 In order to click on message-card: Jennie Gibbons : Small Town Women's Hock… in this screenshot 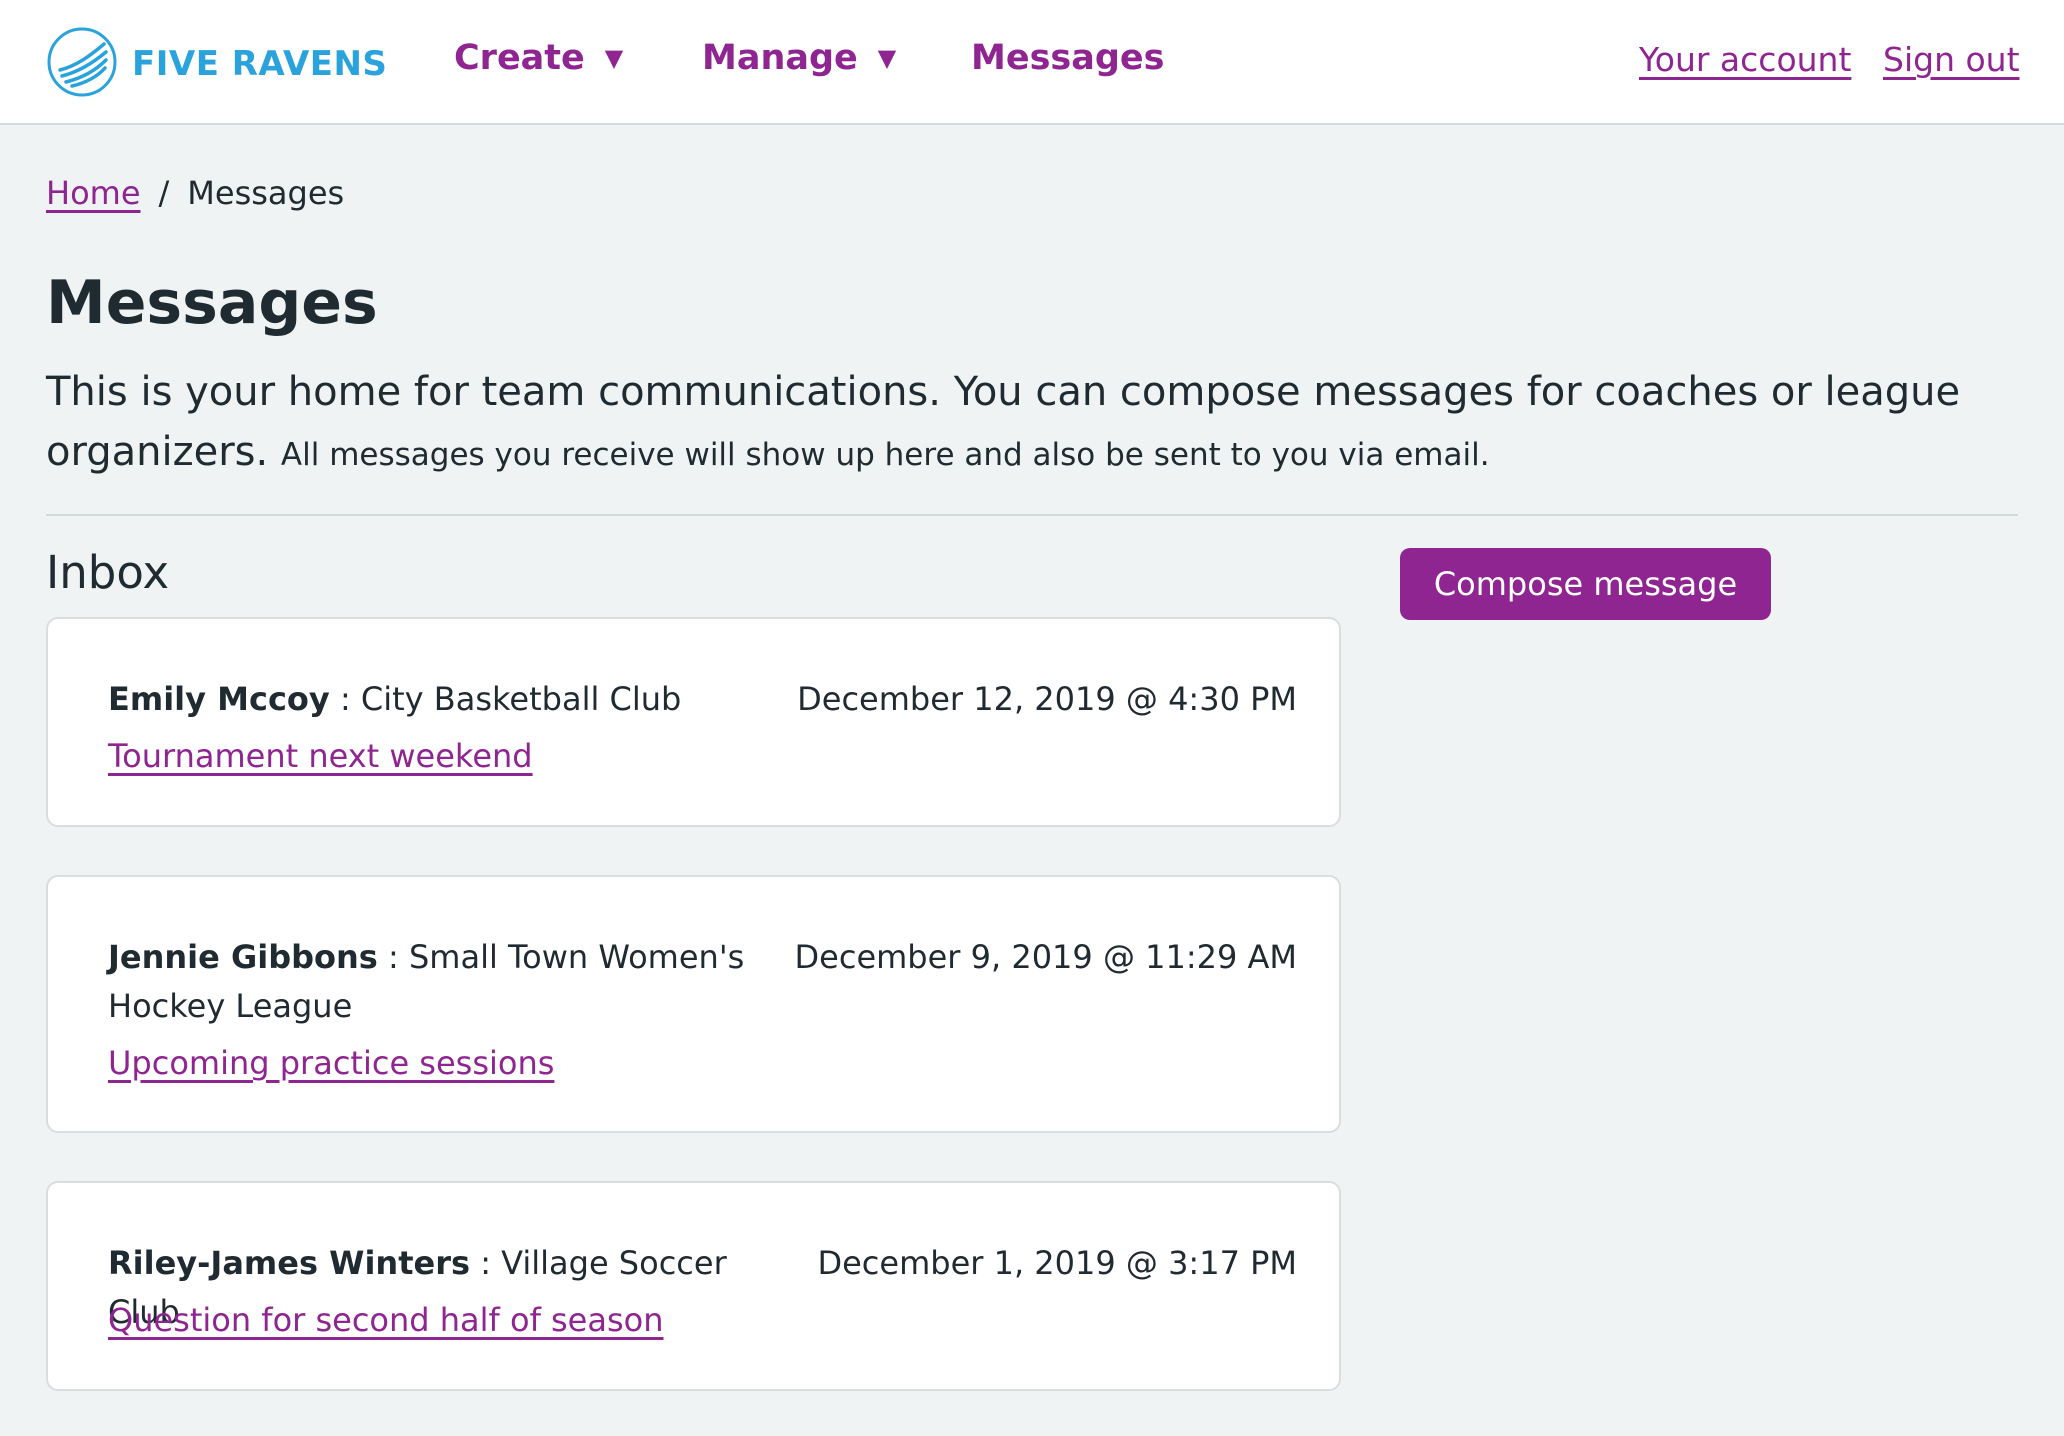, I will do `click(693, 1004)`.